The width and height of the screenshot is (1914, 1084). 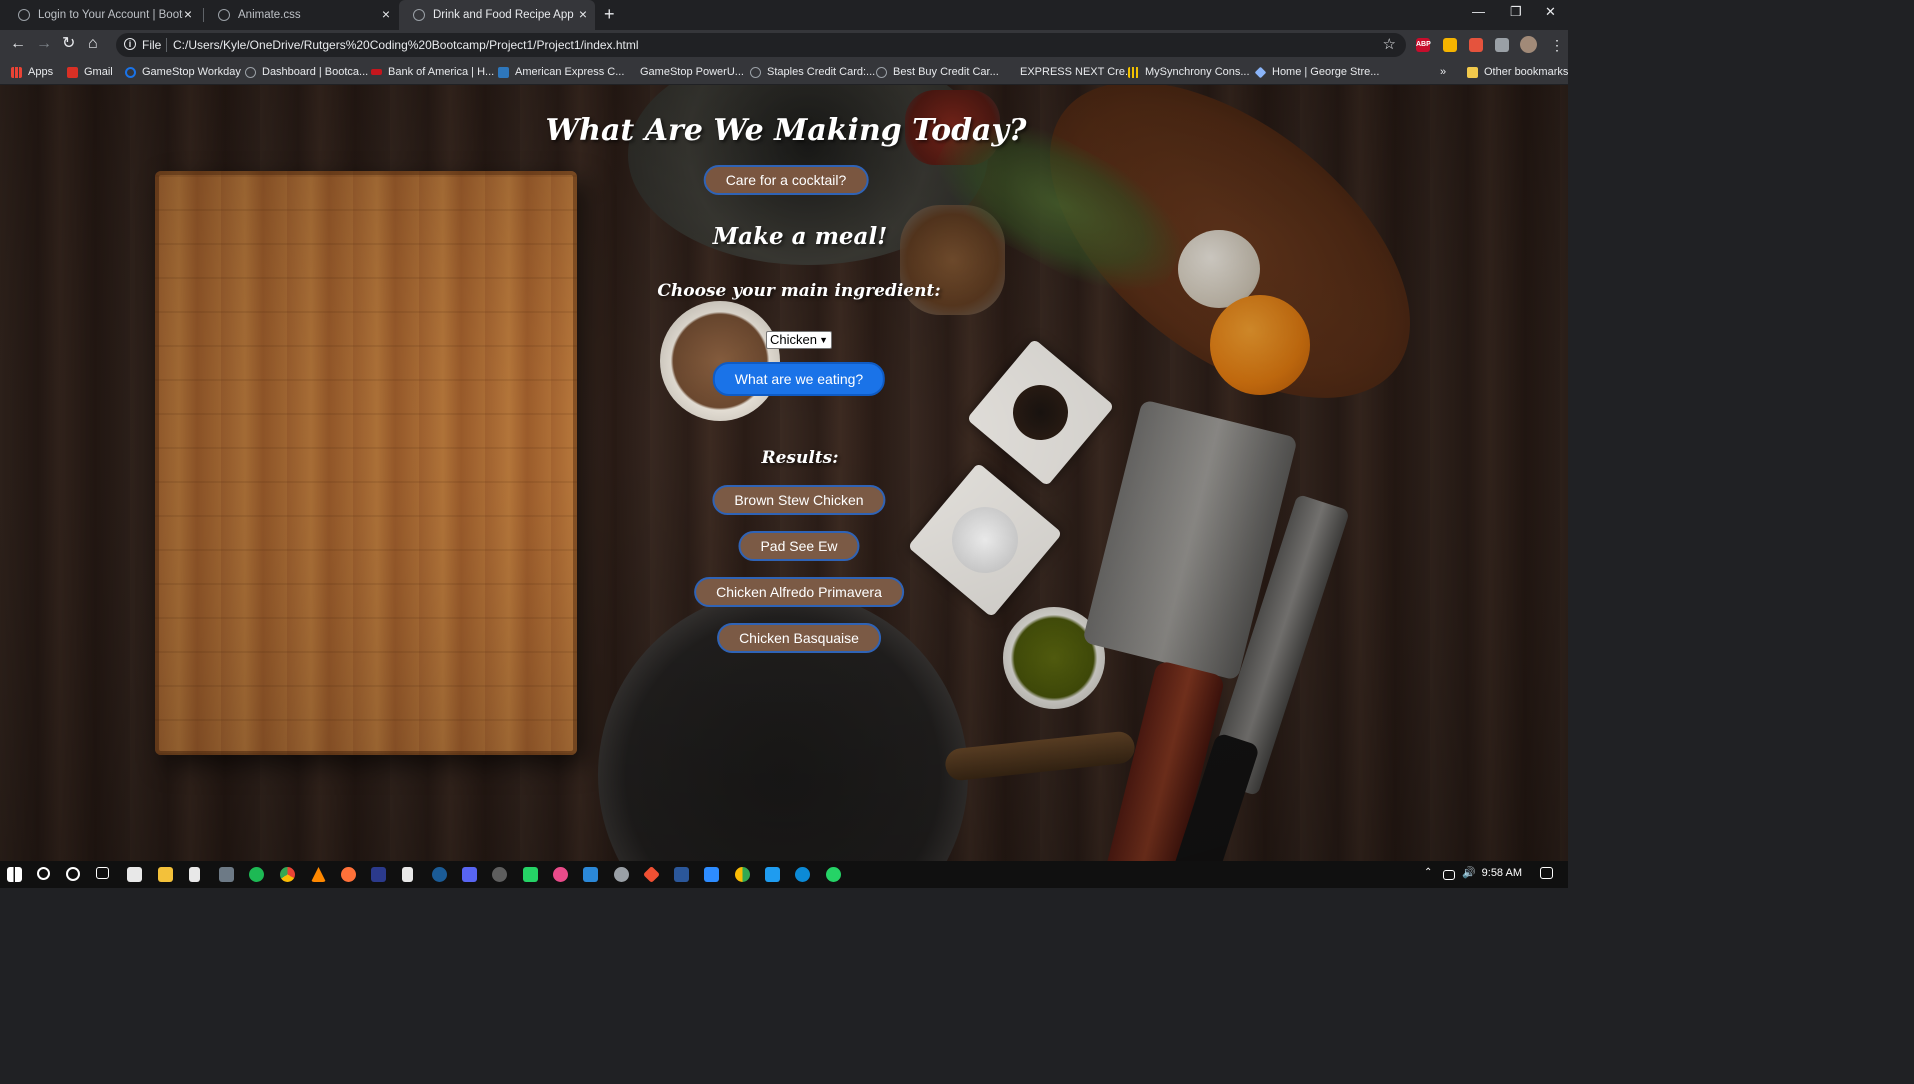 What do you see at coordinates (1450, 45) in the screenshot?
I see `honey-icon` at bounding box center [1450, 45].